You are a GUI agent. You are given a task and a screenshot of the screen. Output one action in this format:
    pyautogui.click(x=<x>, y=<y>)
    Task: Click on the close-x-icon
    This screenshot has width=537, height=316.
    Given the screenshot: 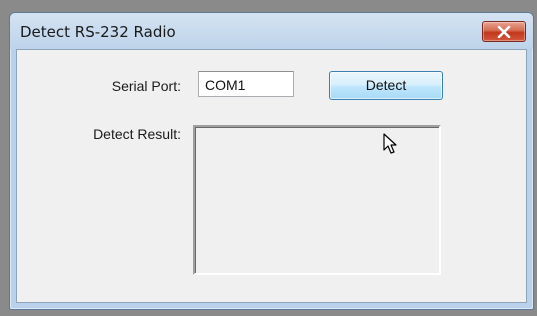 What is the action you would take?
    pyautogui.click(x=504, y=31)
    